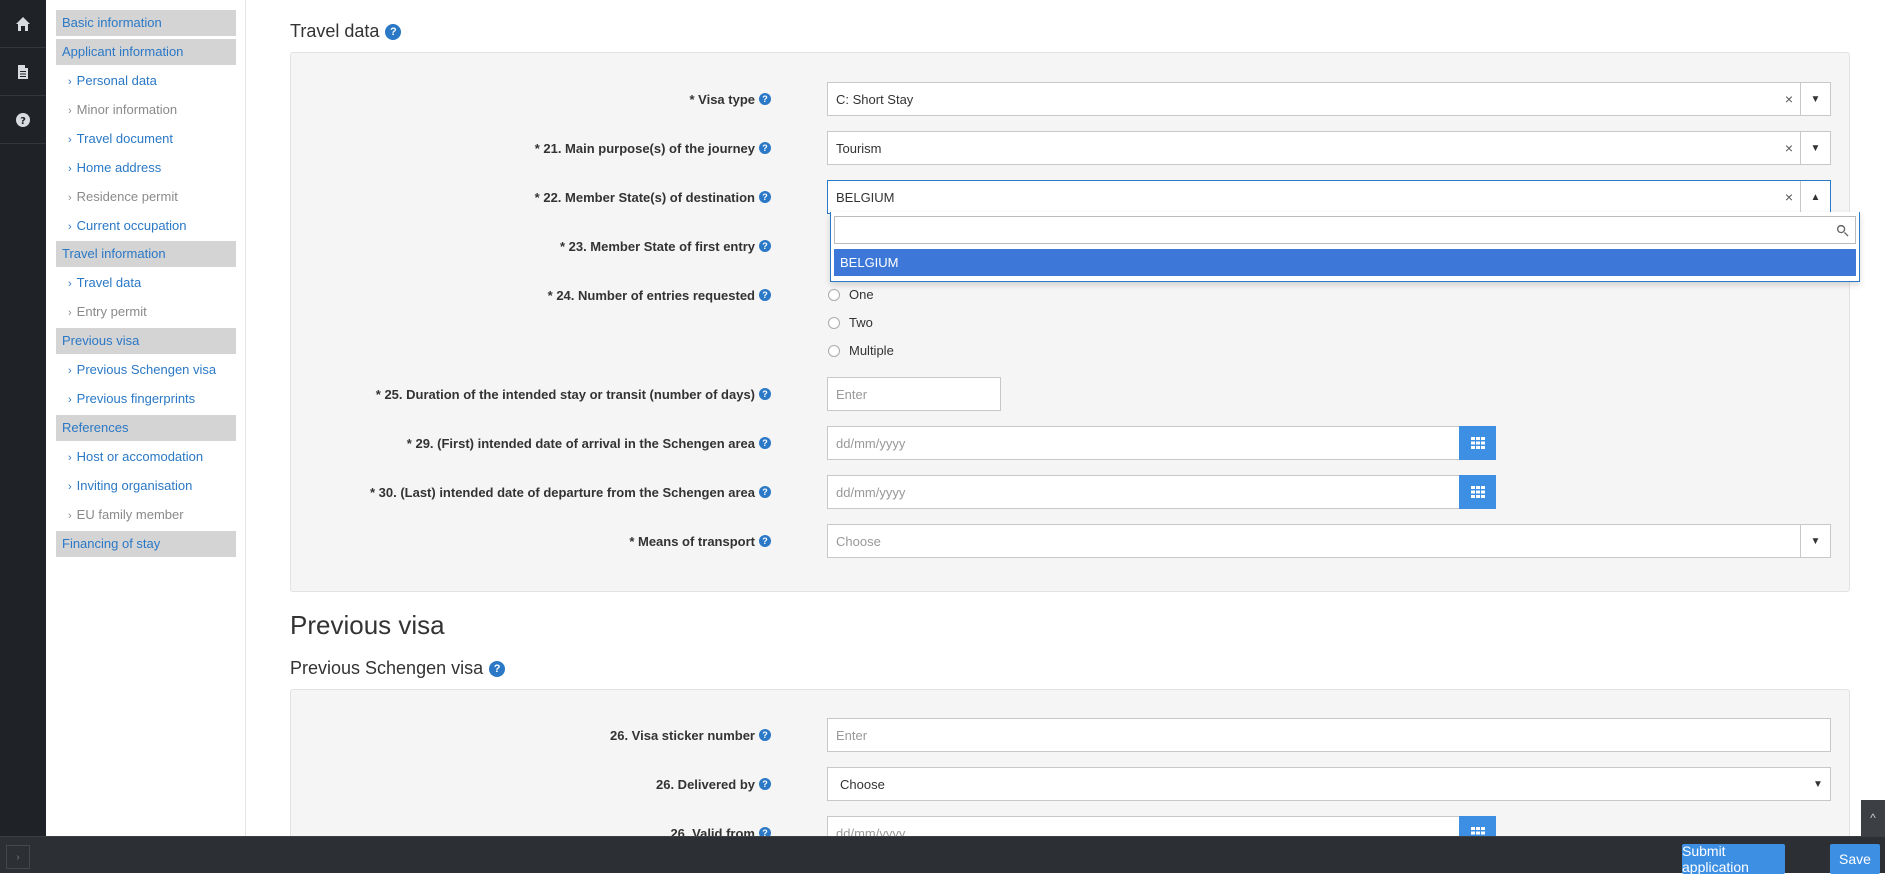 Image resolution: width=1885 pixels, height=875 pixels. Describe the element at coordinates (1329, 541) in the screenshot. I see `transport-select: Choose ▼` at that location.